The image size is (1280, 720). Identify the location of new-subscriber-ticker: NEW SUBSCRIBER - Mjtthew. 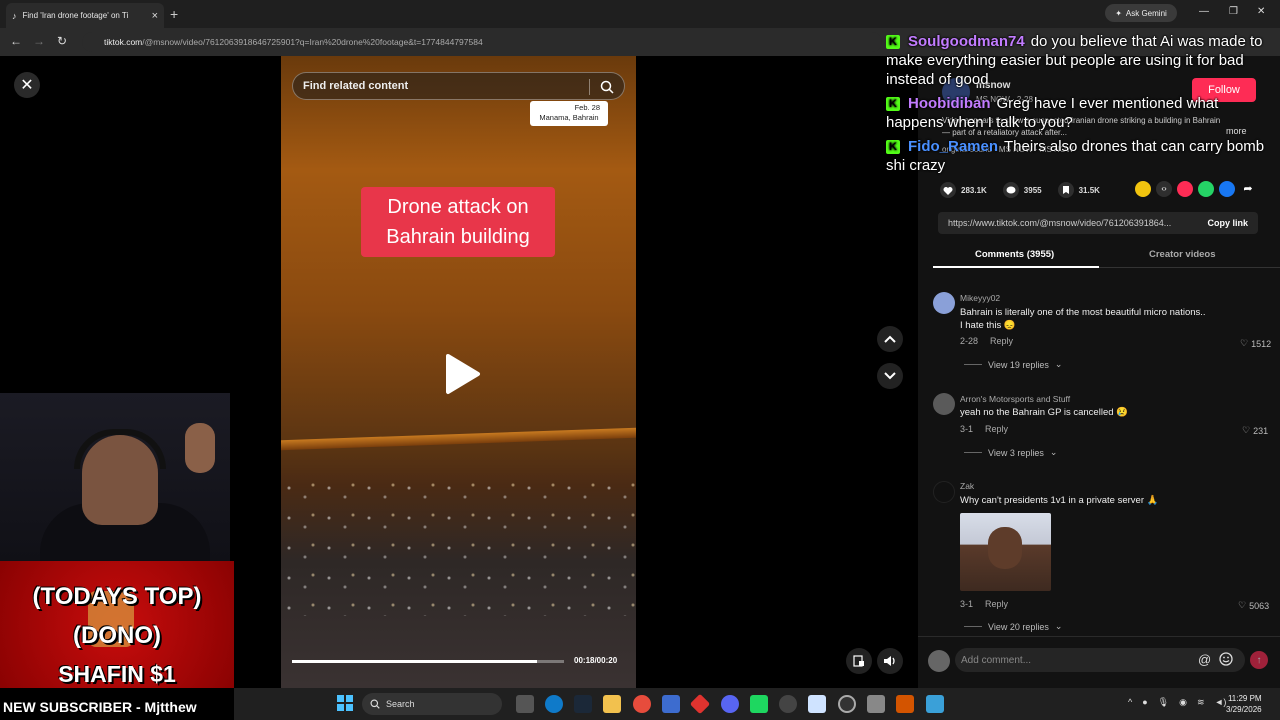
(117, 708).